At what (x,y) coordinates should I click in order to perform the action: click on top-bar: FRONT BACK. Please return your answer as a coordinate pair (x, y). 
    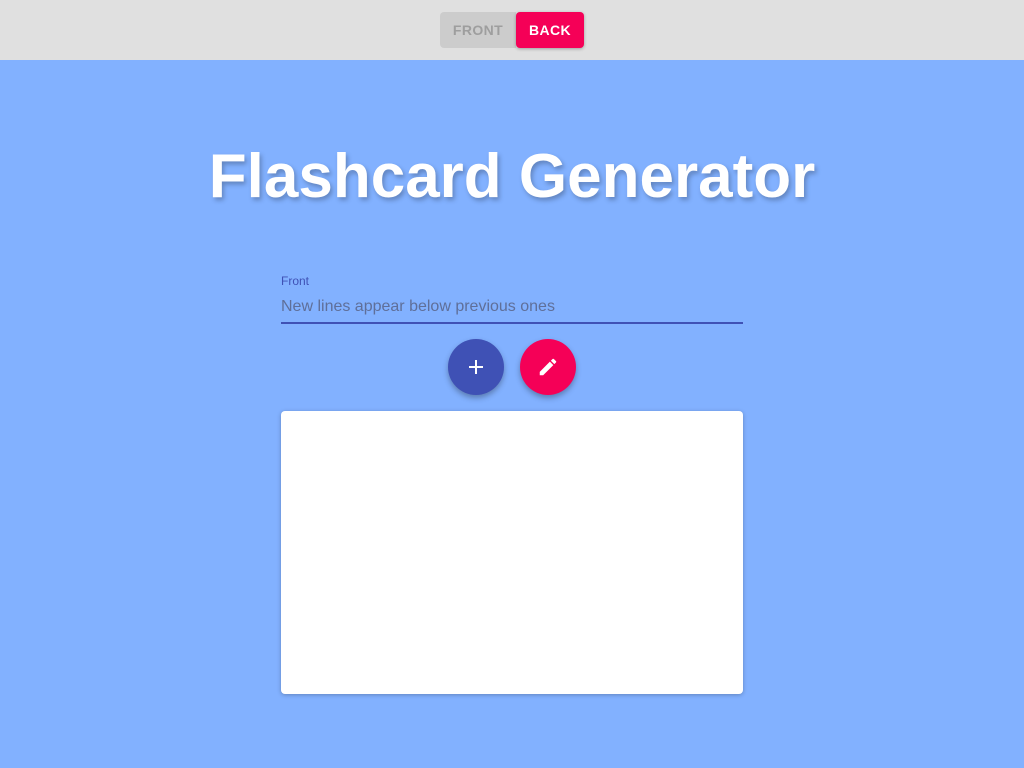
    Looking at the image, I should click on (512, 30).